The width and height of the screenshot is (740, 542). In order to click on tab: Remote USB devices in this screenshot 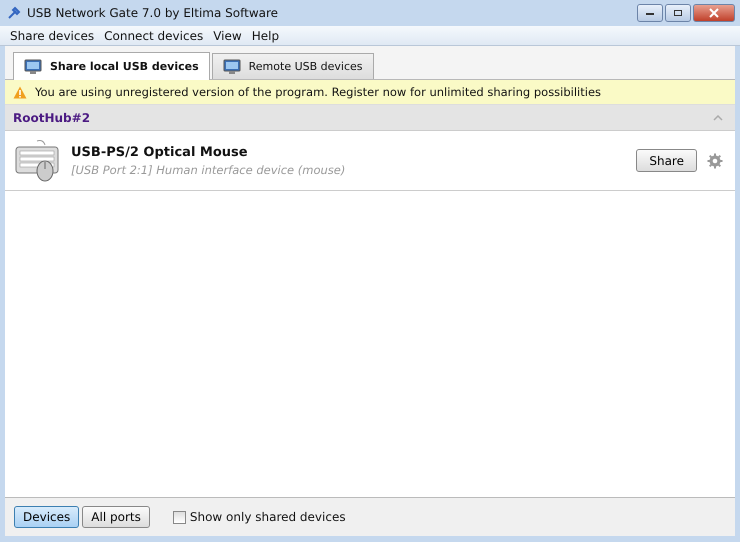, I will do `click(293, 66)`.